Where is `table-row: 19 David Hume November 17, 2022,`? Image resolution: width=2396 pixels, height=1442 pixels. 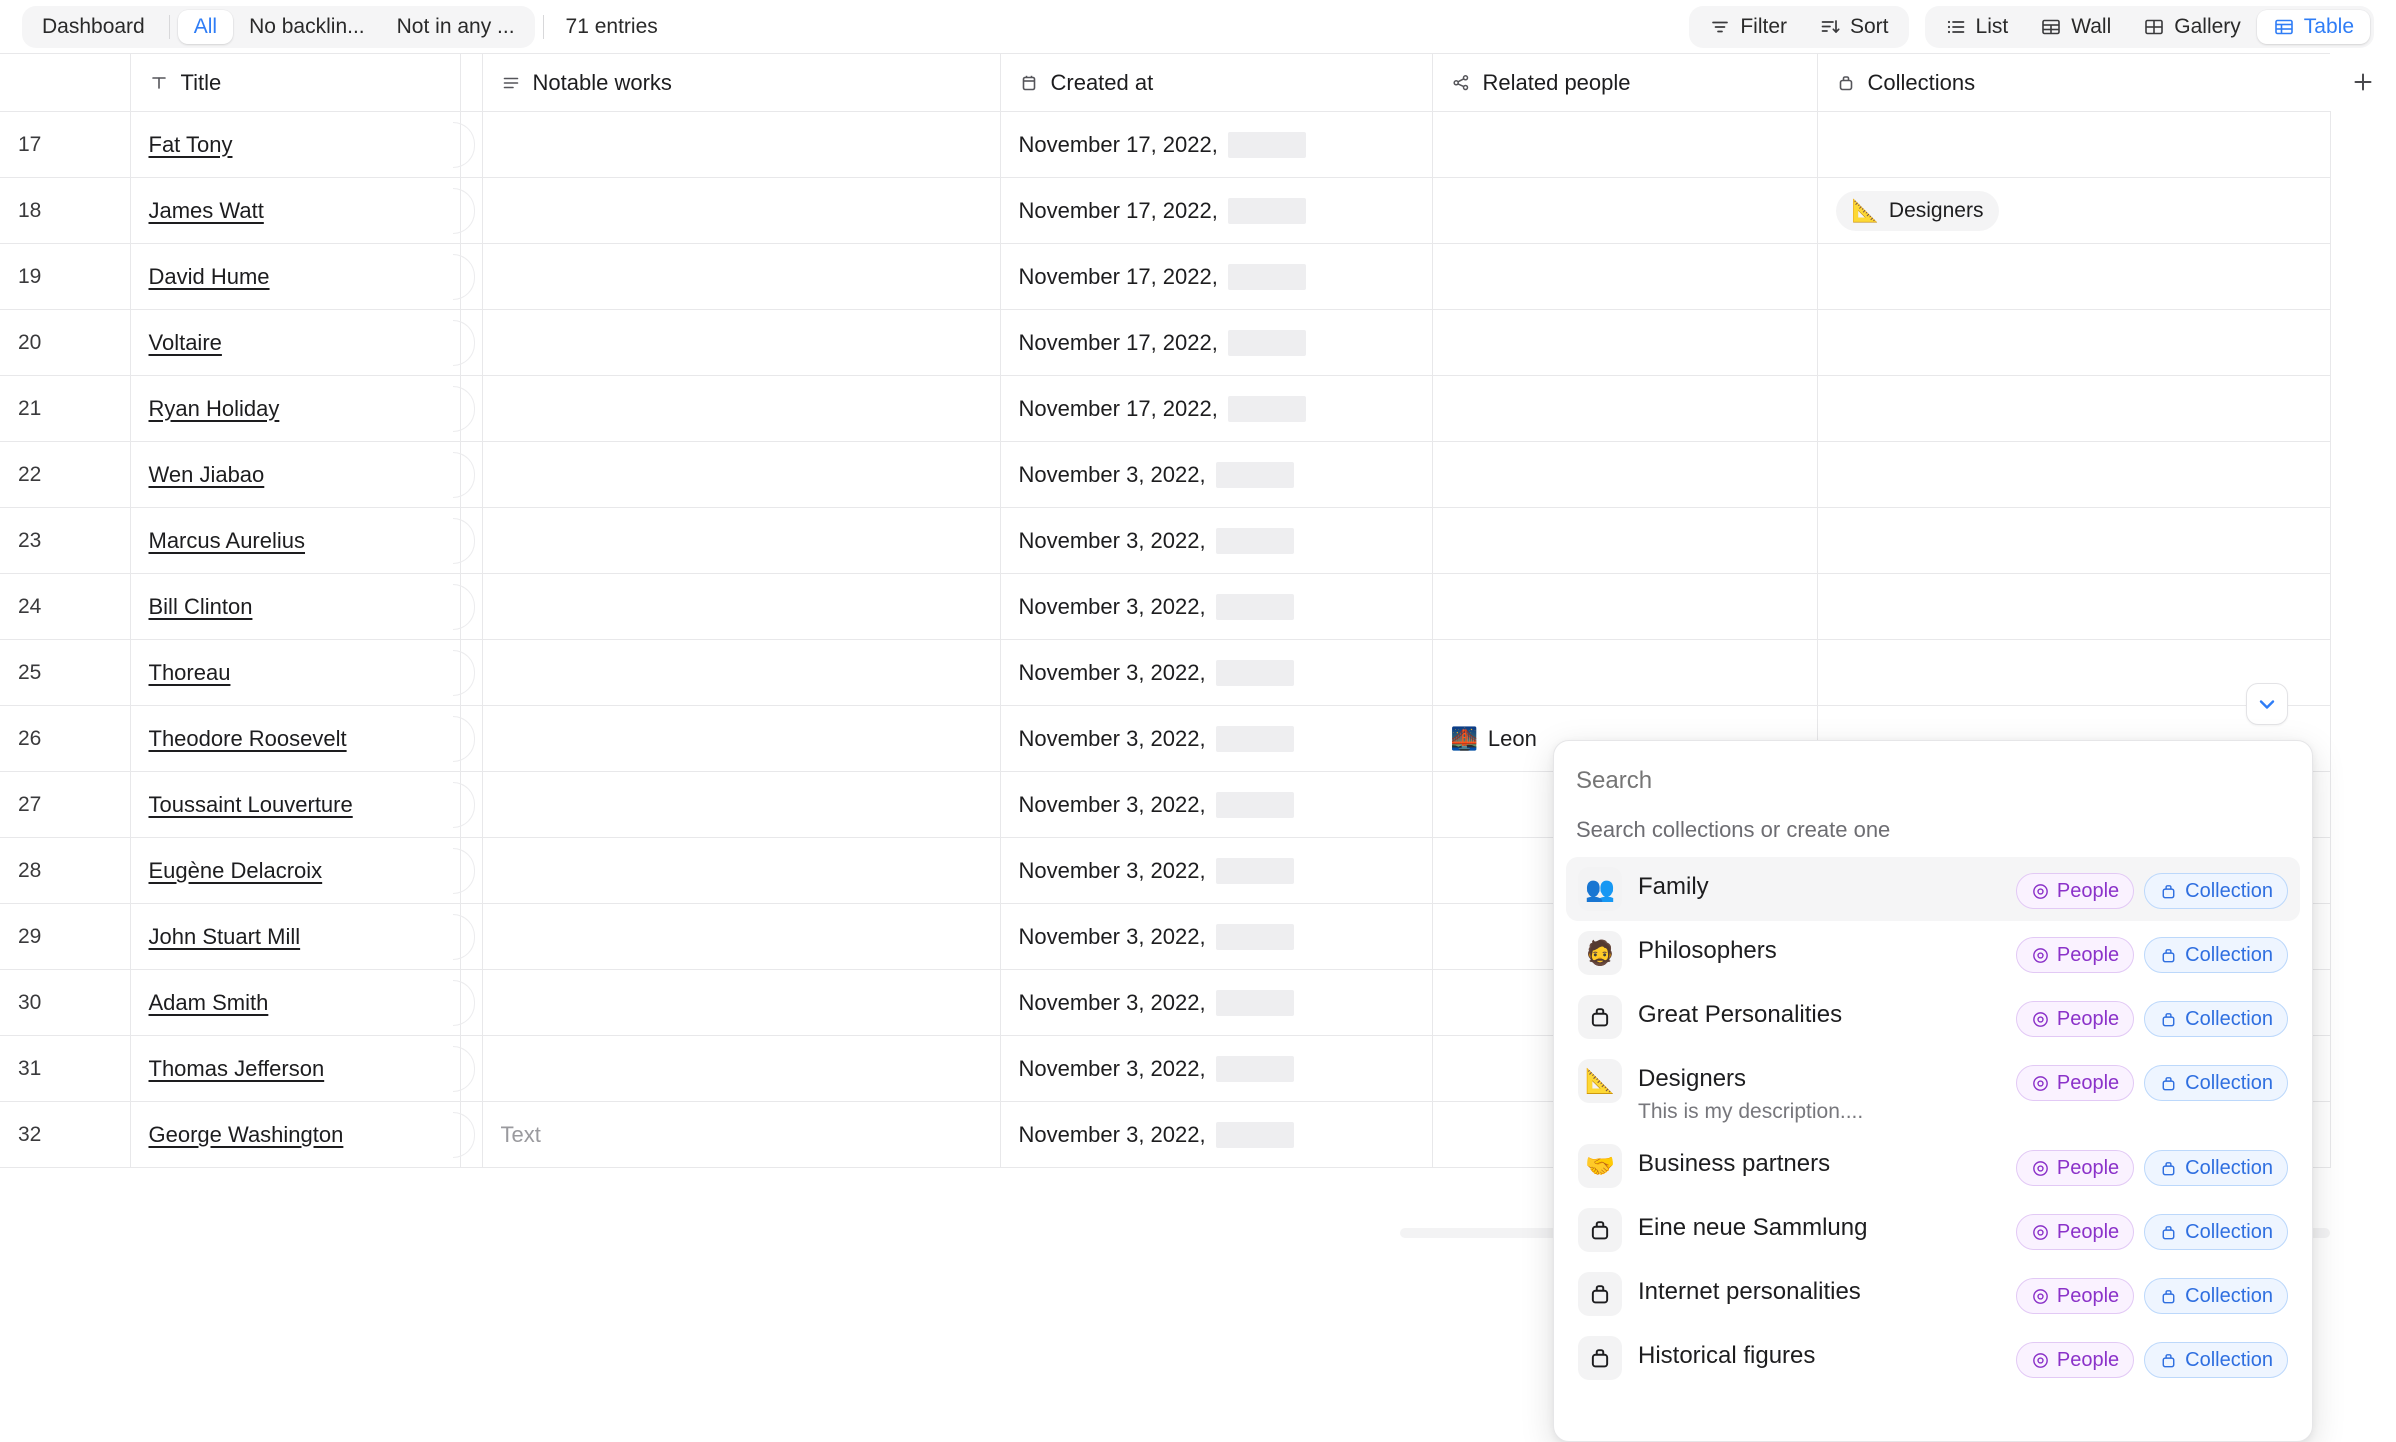
table-row: 19 David Hume November 17, 2022, is located at coordinates (1165, 276).